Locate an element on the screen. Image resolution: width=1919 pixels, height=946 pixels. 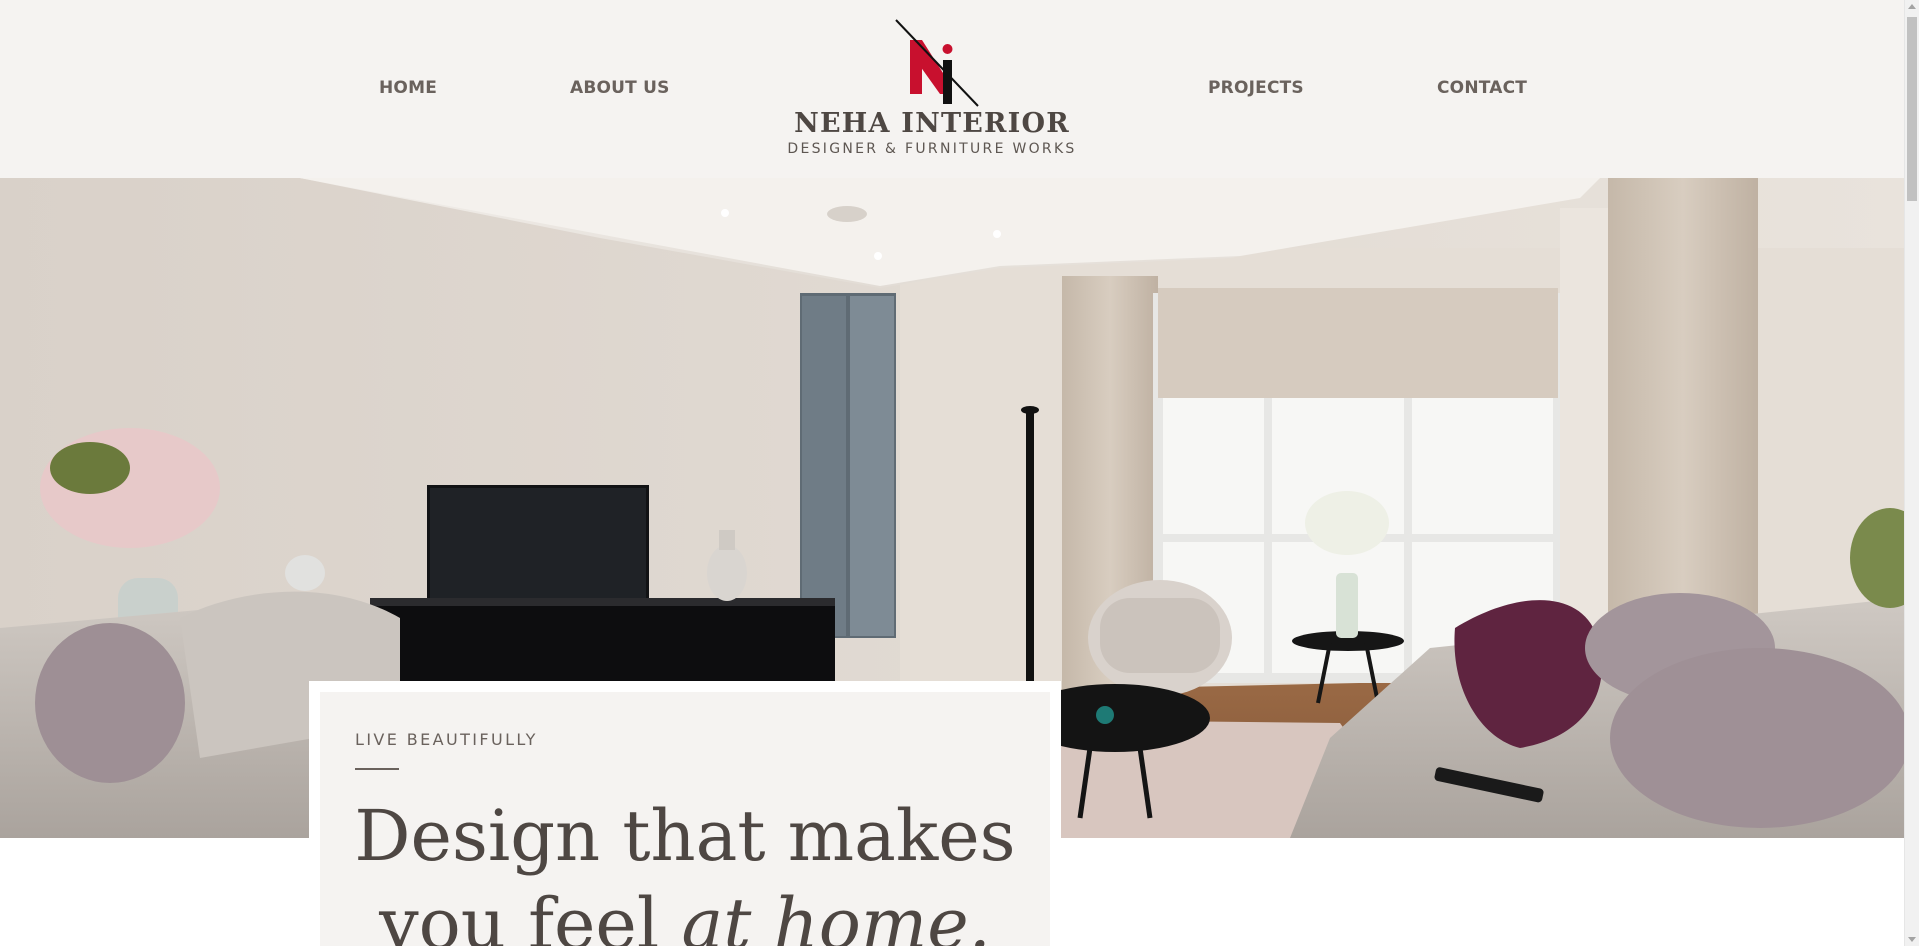
headline-line-1: Design that makes is located at coordinates (685, 836).